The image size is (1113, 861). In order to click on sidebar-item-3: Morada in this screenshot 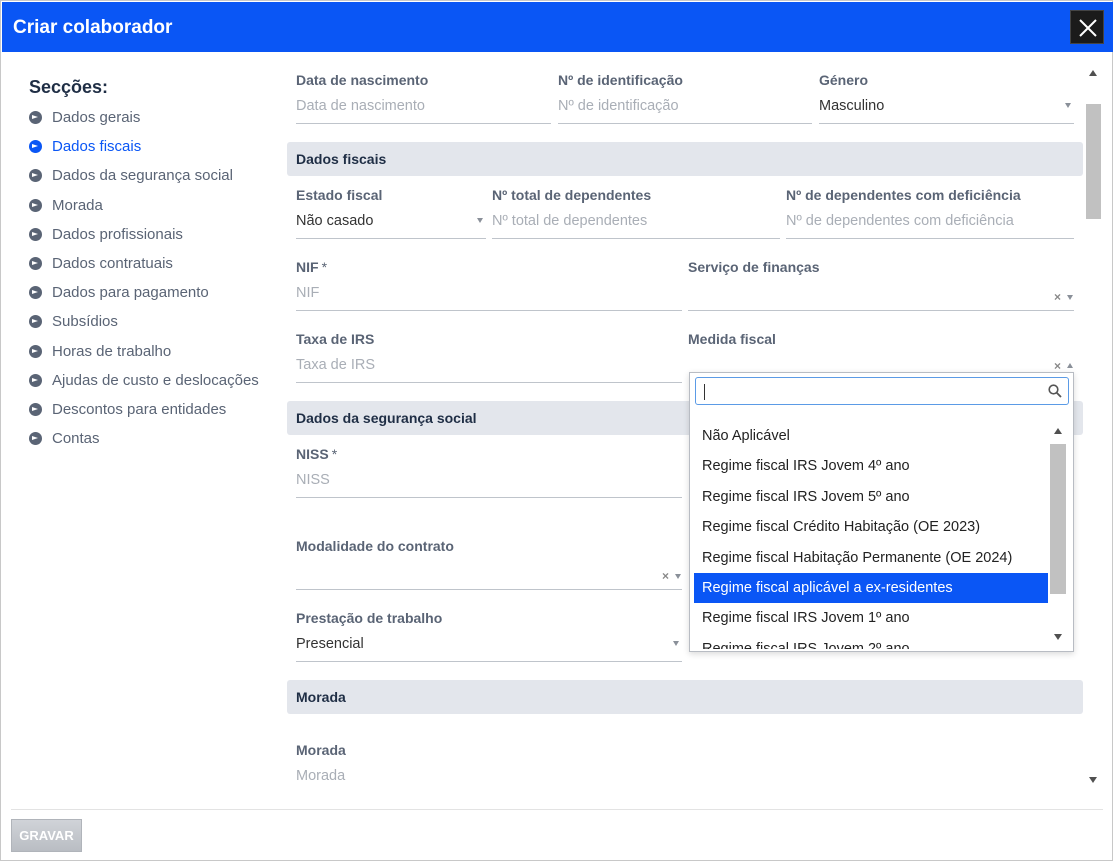, I will do `click(154, 210)`.